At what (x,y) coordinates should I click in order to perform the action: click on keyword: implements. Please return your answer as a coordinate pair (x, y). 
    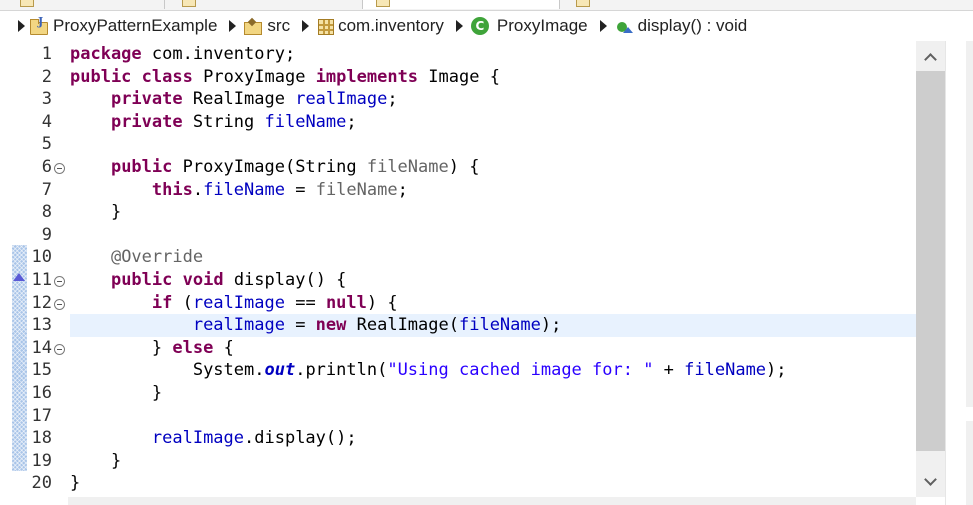
    Looking at the image, I should click on (367, 76).